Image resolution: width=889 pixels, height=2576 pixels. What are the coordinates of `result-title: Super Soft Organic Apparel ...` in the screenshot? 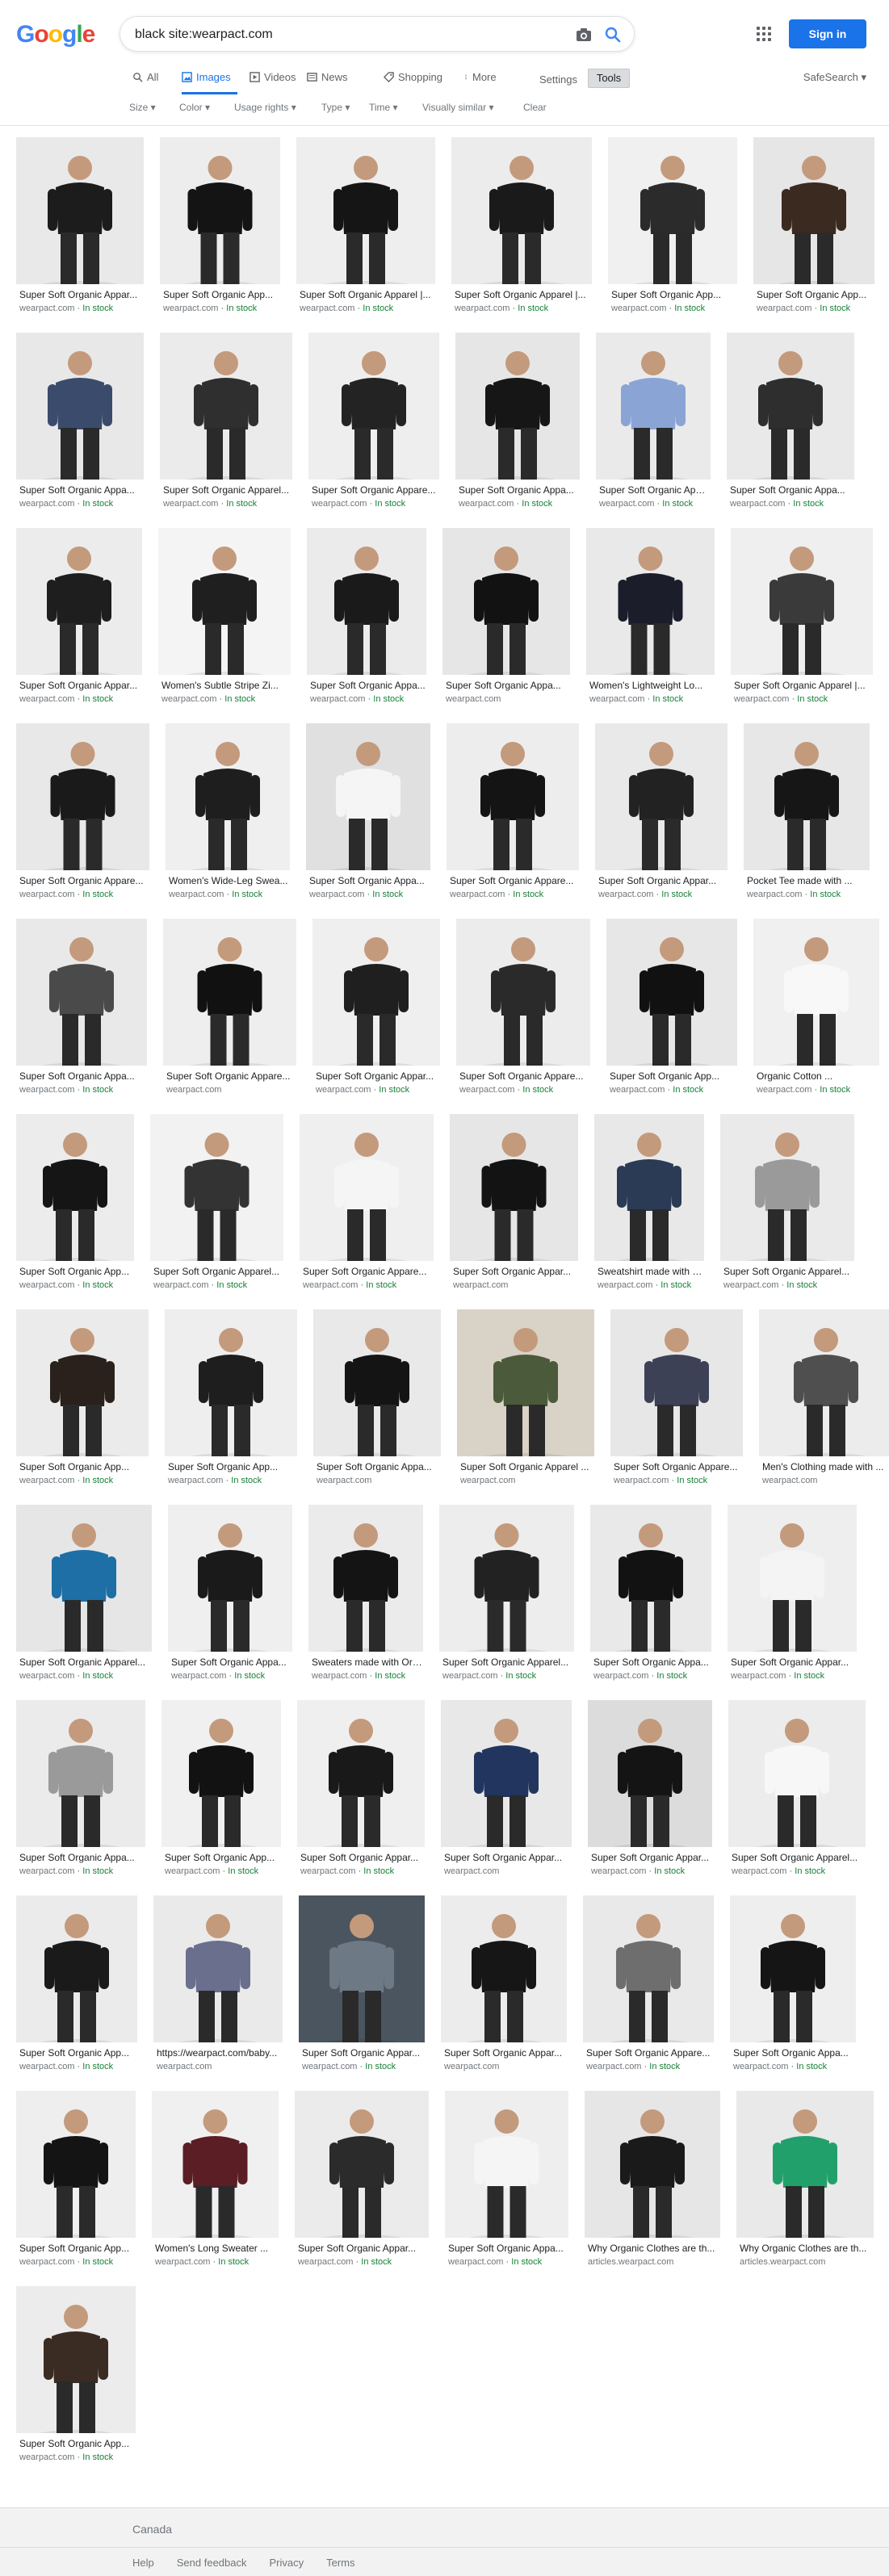 It's located at (527, 1467).